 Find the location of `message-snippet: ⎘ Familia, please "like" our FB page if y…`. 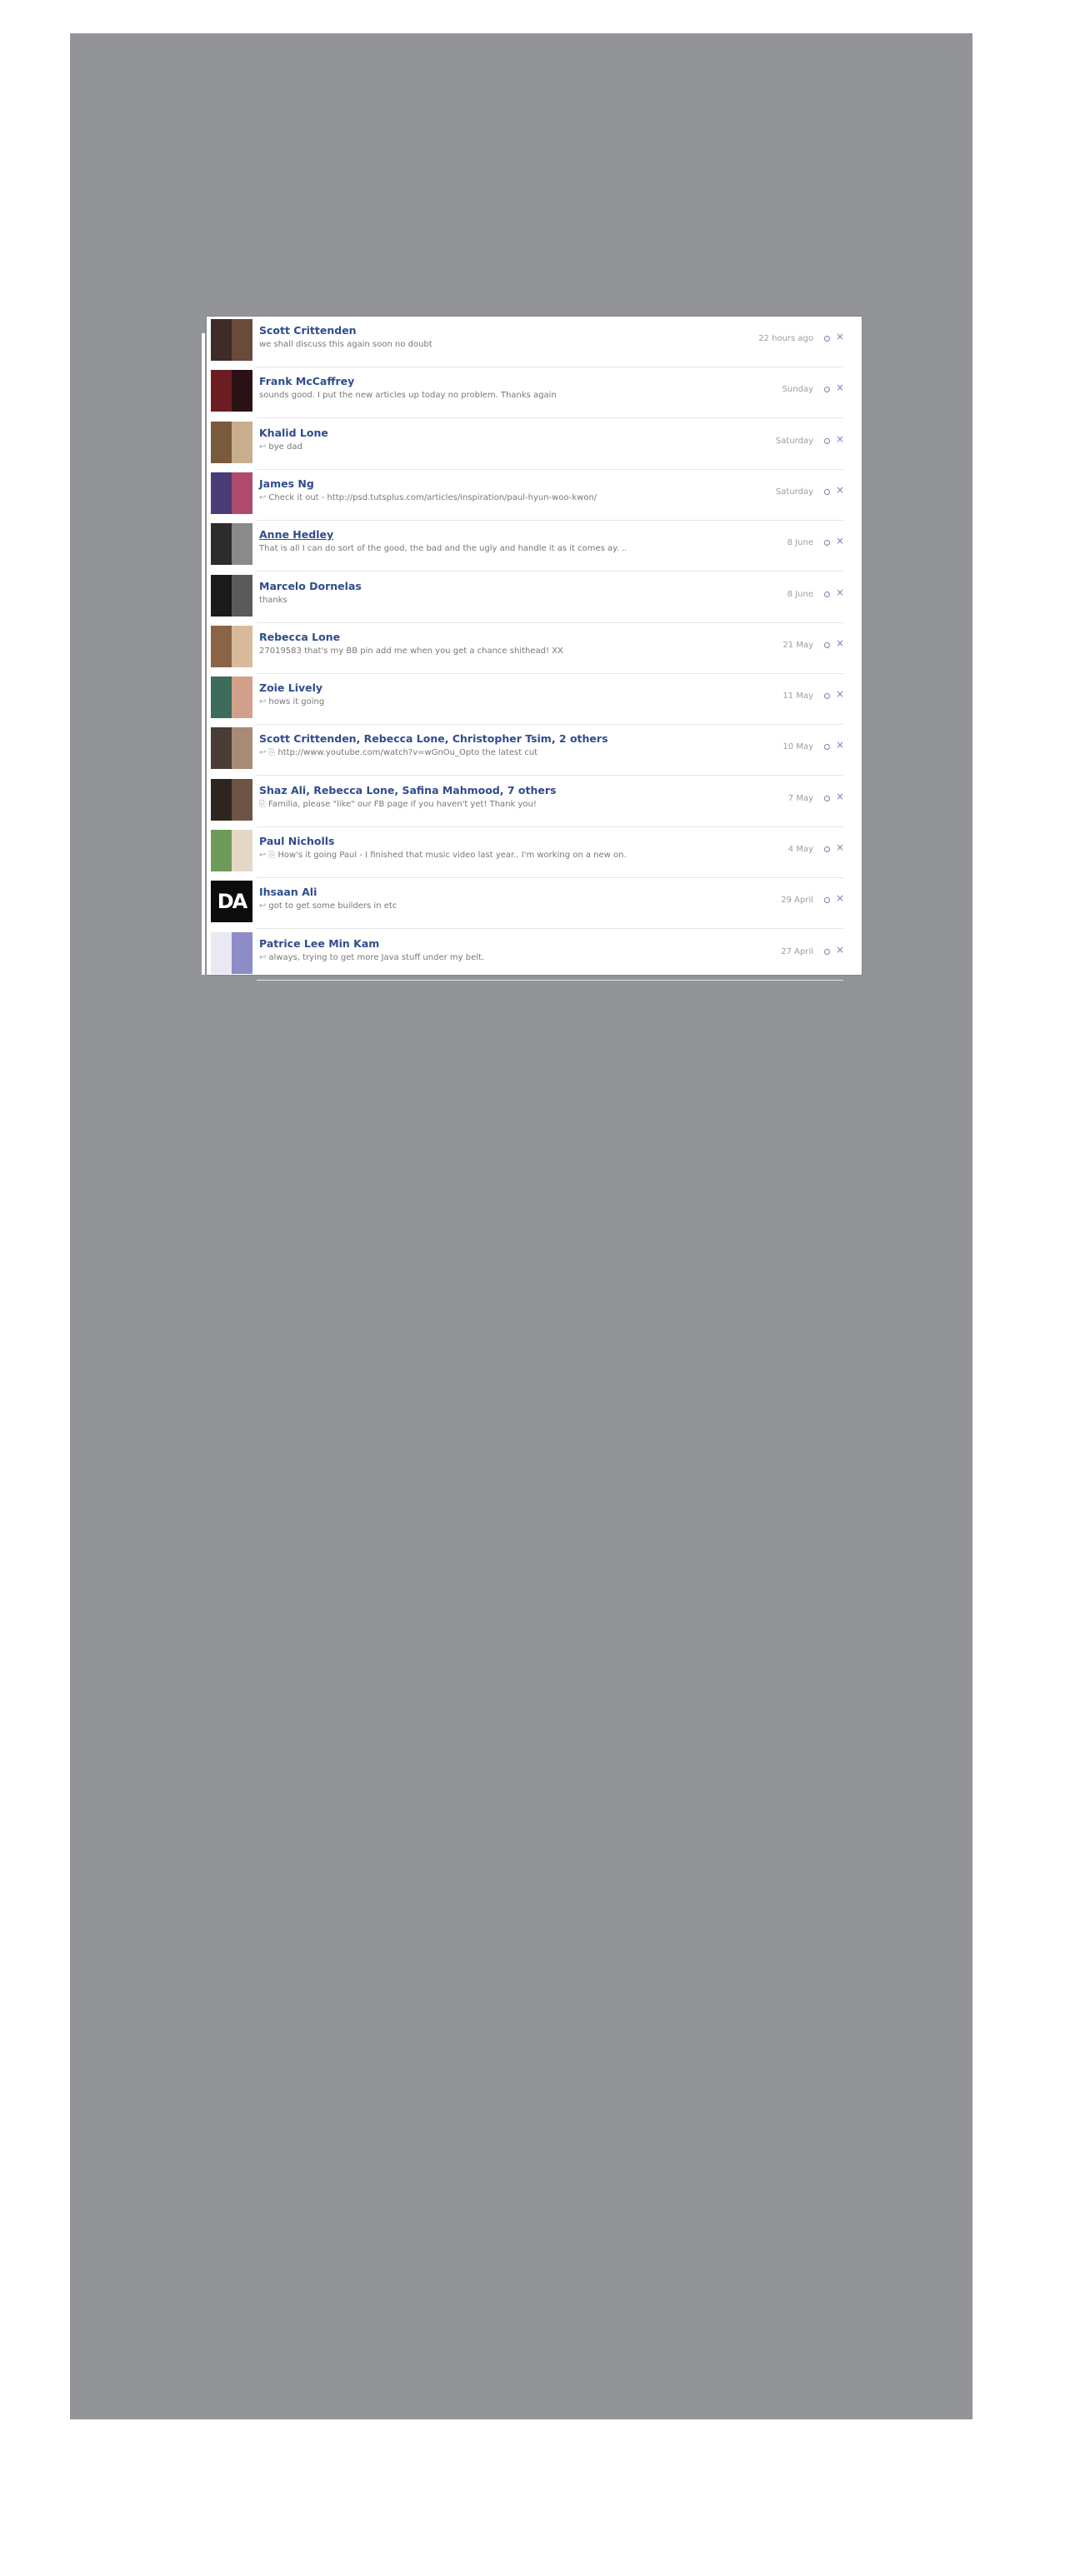

message-snippet: ⎘ Familia, please "like" our FB page if y… is located at coordinates (398, 804).